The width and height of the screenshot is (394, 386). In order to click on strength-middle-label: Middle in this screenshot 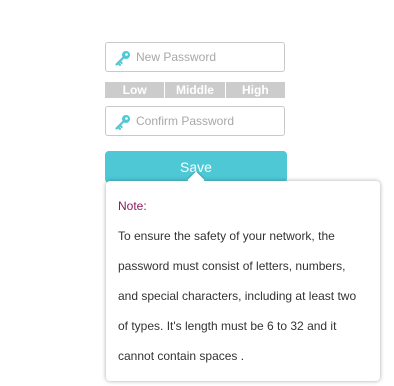, I will do `click(194, 90)`.